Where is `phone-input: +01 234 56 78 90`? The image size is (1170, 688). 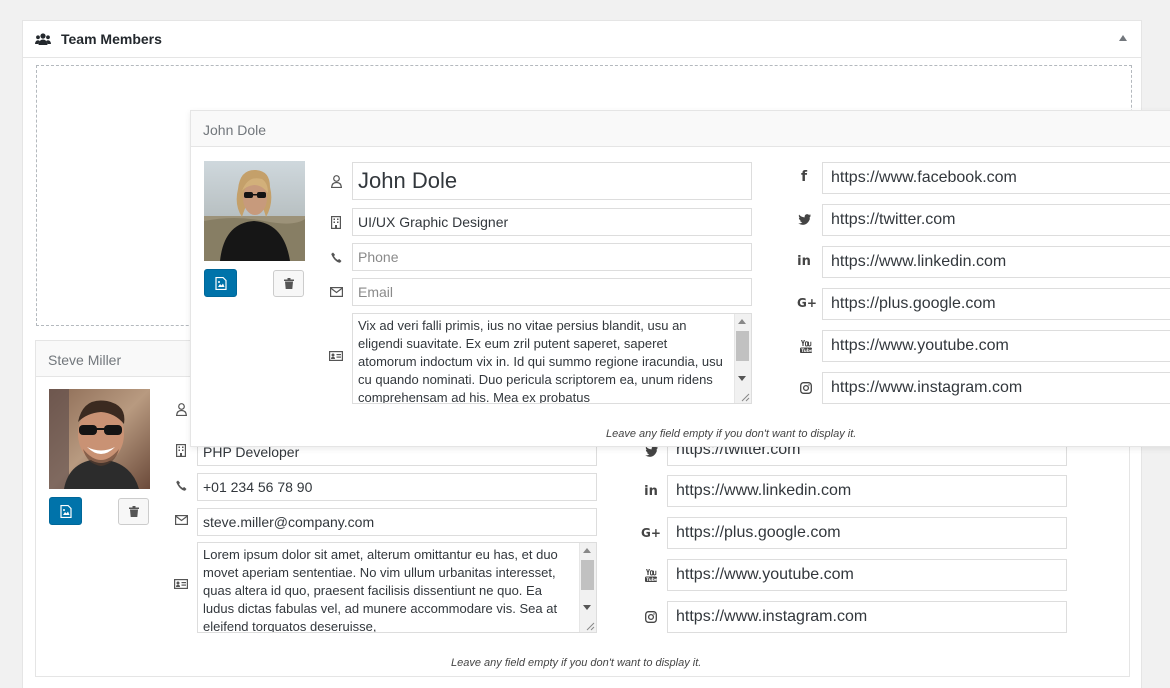 phone-input: +01 234 56 78 90 is located at coordinates (397, 487).